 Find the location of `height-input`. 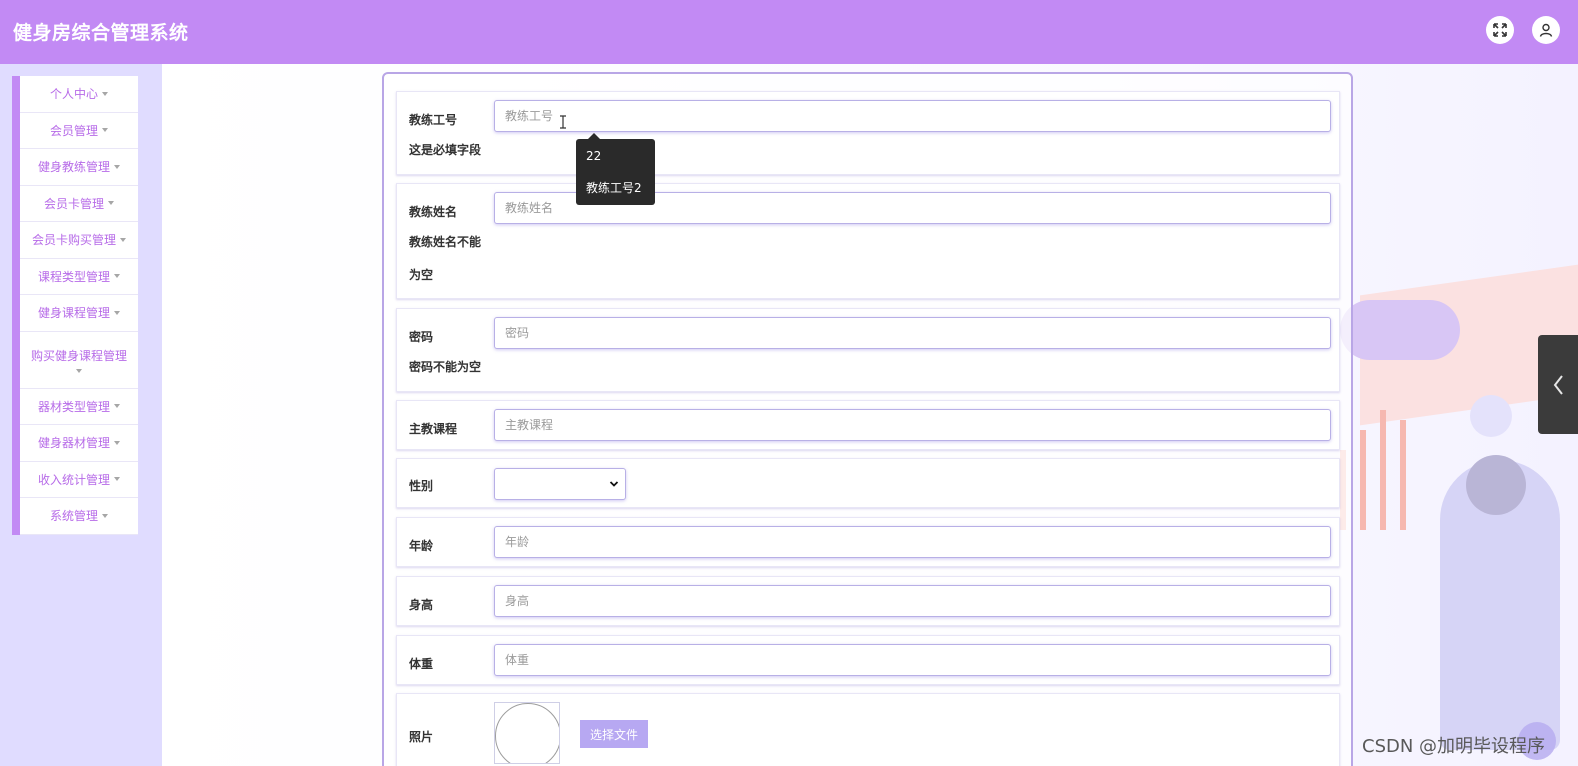

height-input is located at coordinates (912, 601).